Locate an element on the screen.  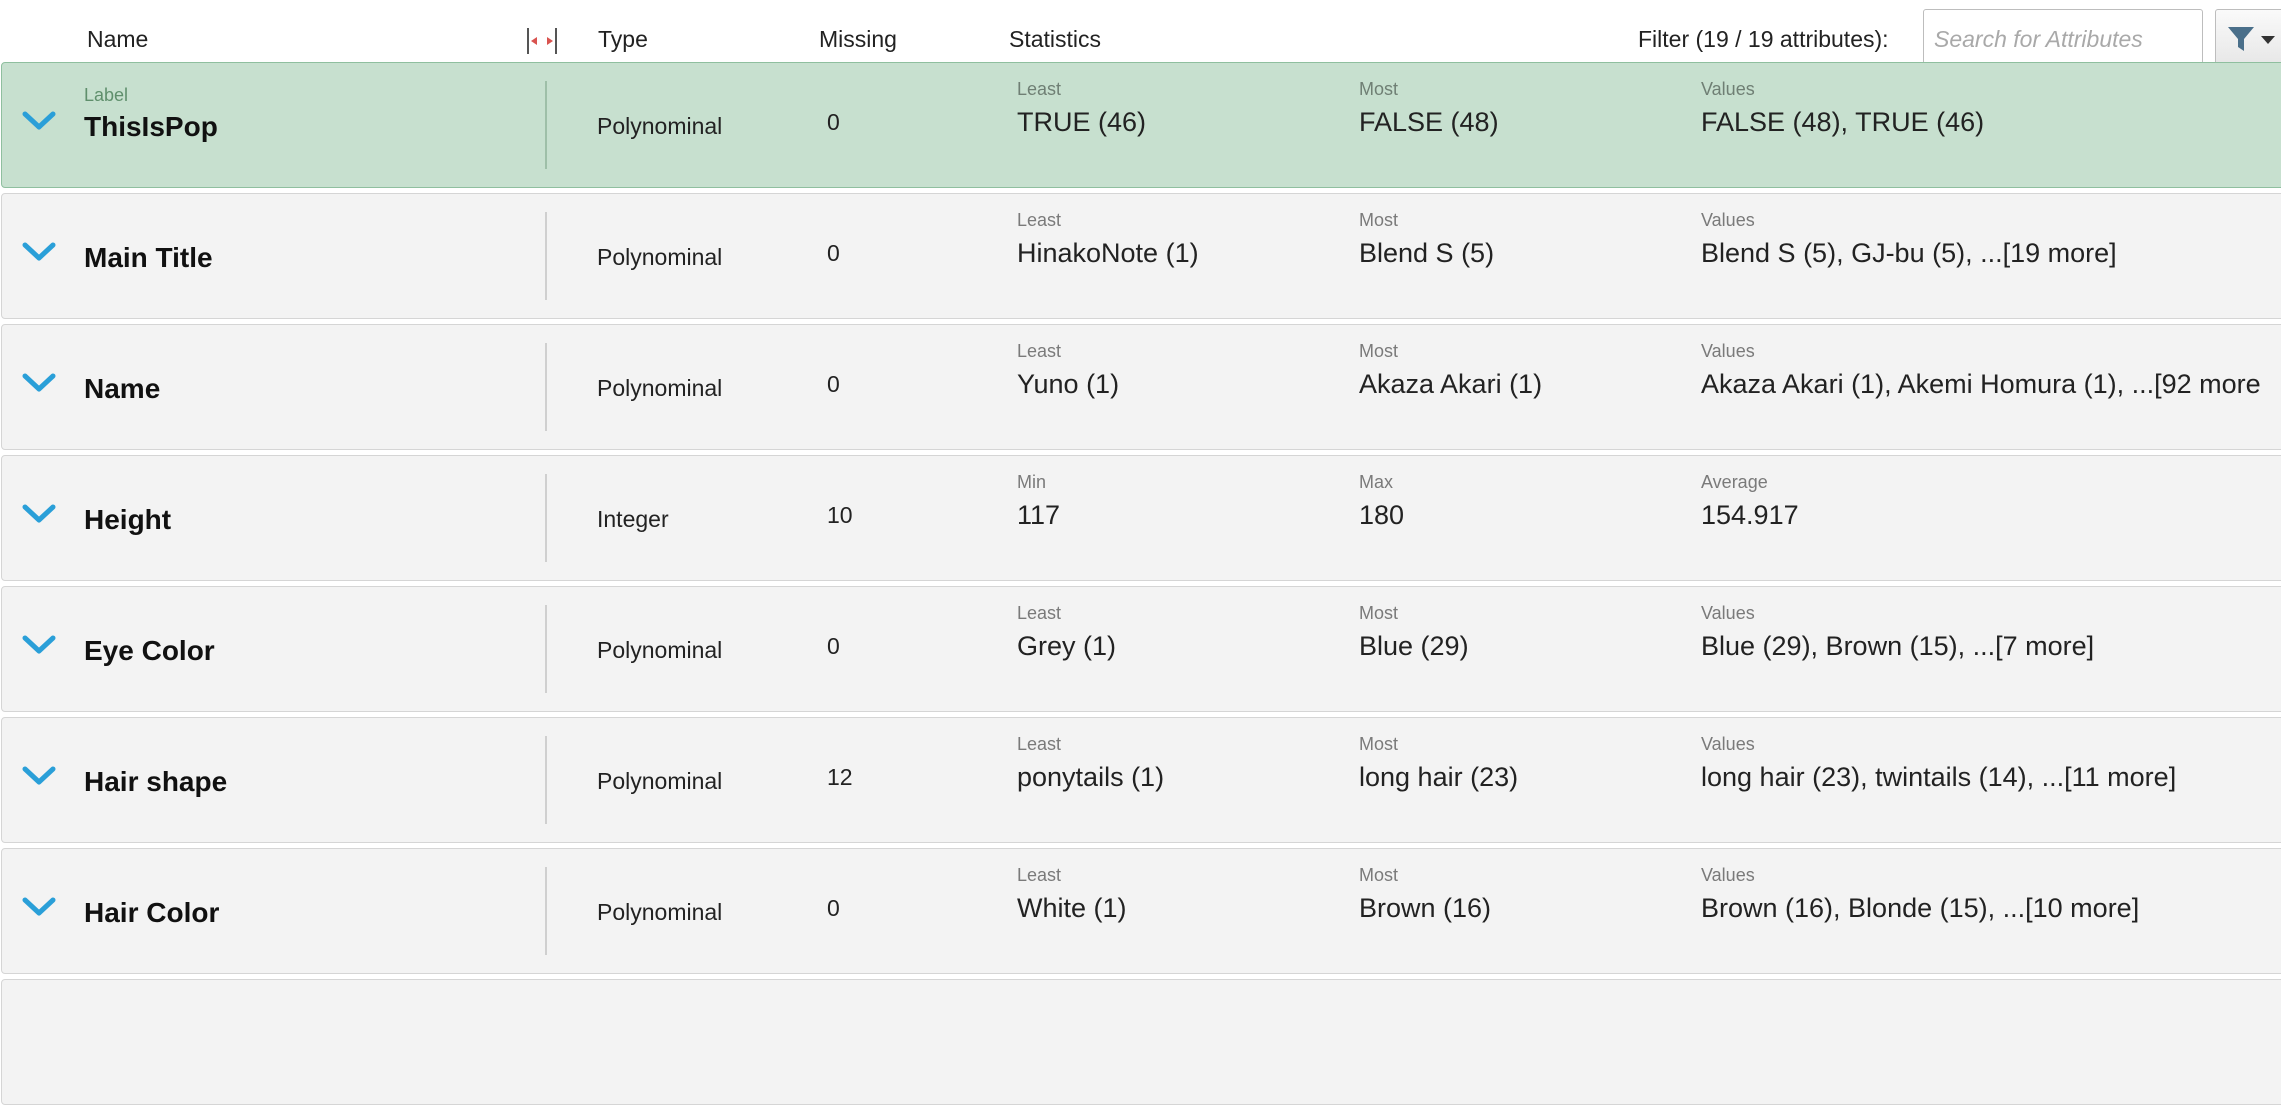
attribute-name: Height is located at coordinates (128, 519).